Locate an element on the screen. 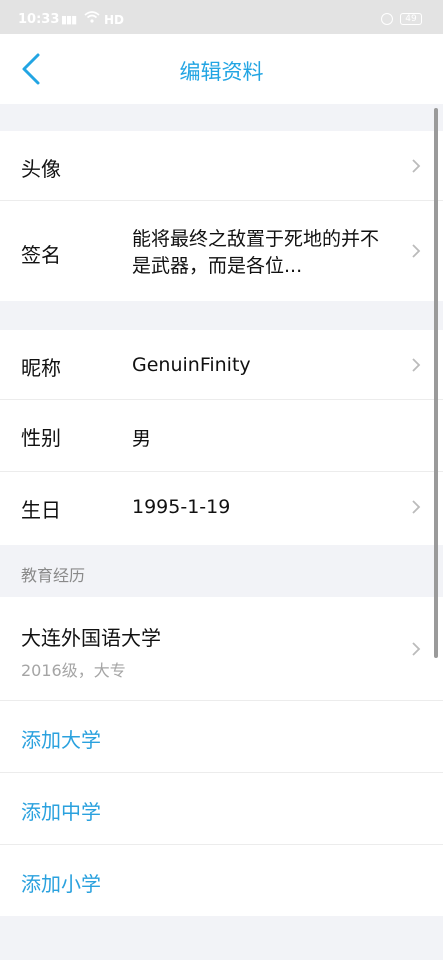  add-primary-school-label: 添加小学 is located at coordinates (61, 884).